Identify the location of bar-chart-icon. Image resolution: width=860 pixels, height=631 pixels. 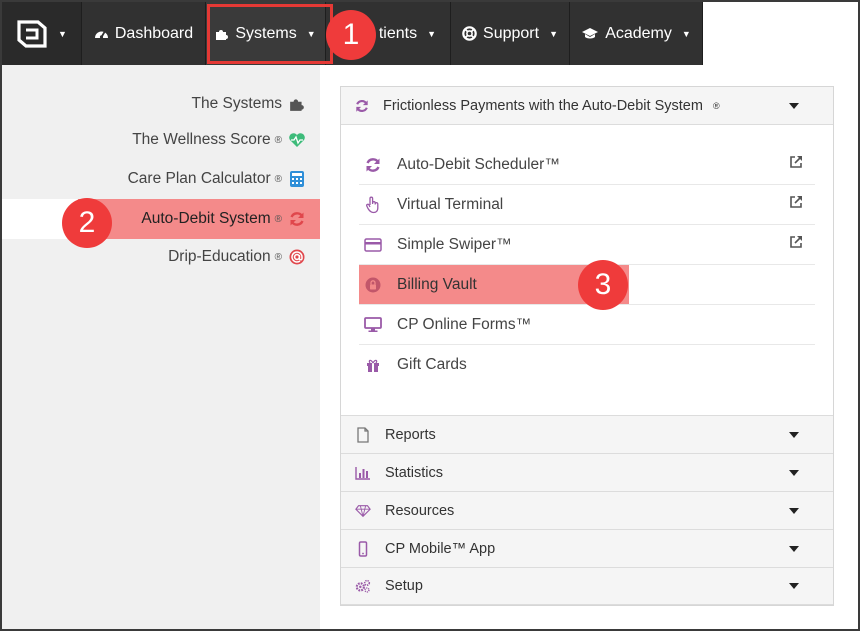
(362, 473).